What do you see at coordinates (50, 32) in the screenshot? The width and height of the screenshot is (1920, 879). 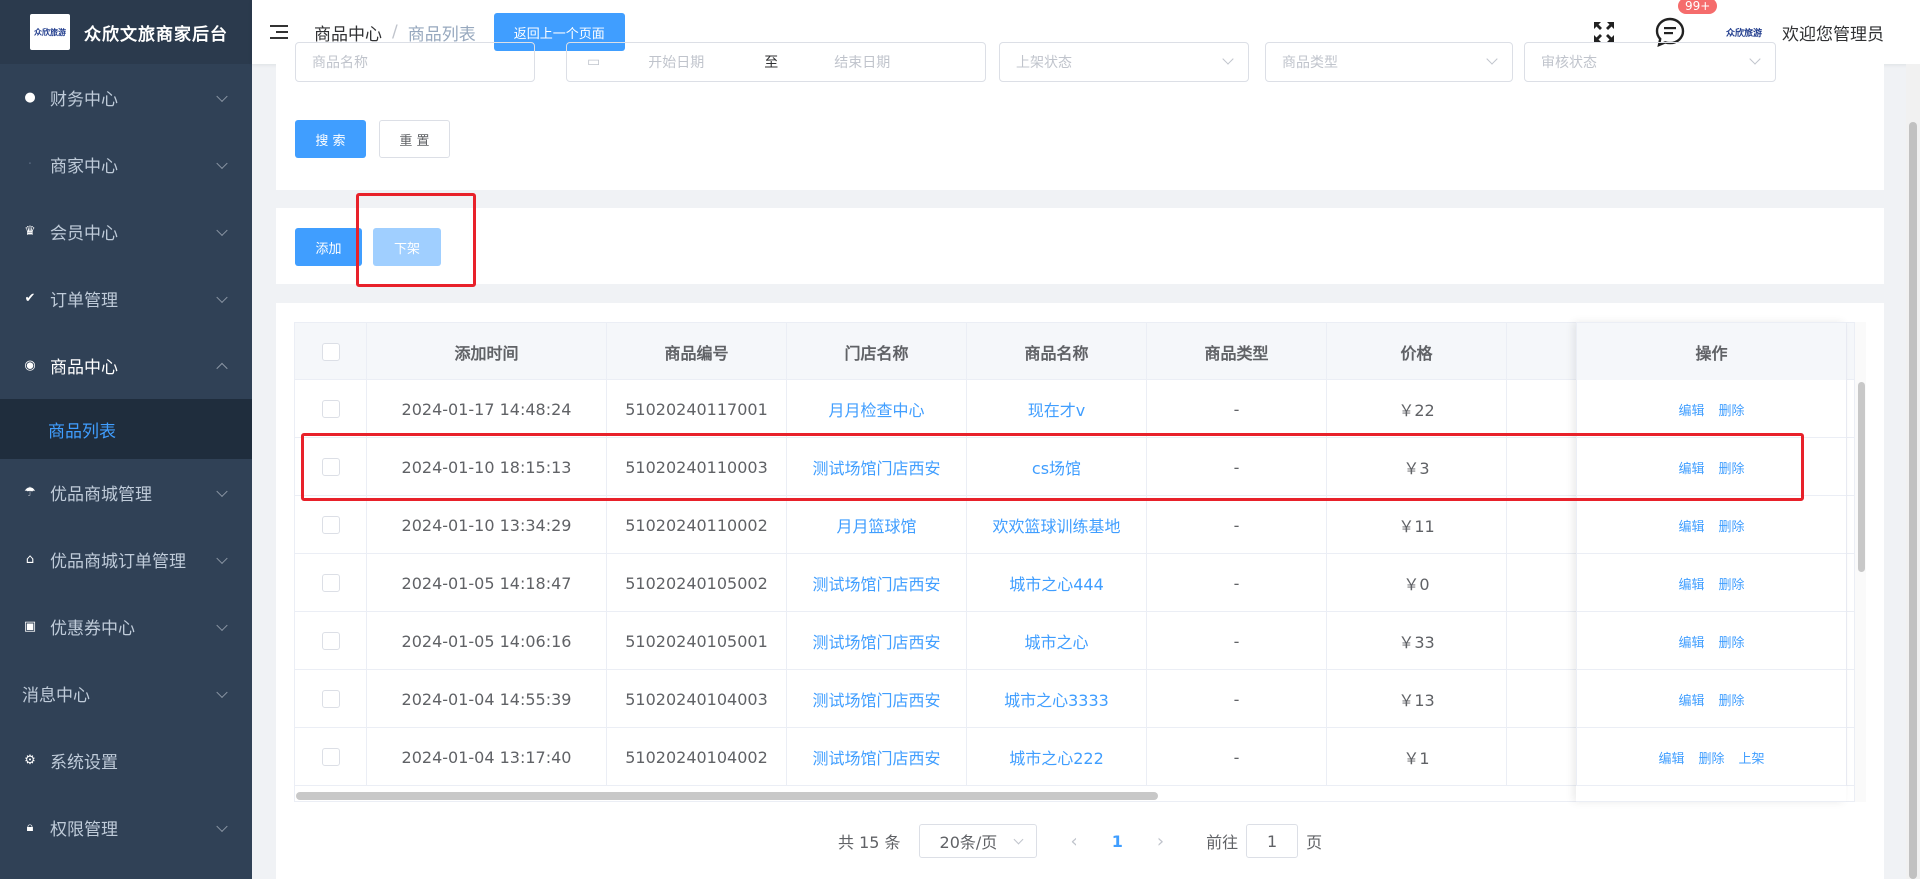 I see `logo-text: 众欣旅游` at bounding box center [50, 32].